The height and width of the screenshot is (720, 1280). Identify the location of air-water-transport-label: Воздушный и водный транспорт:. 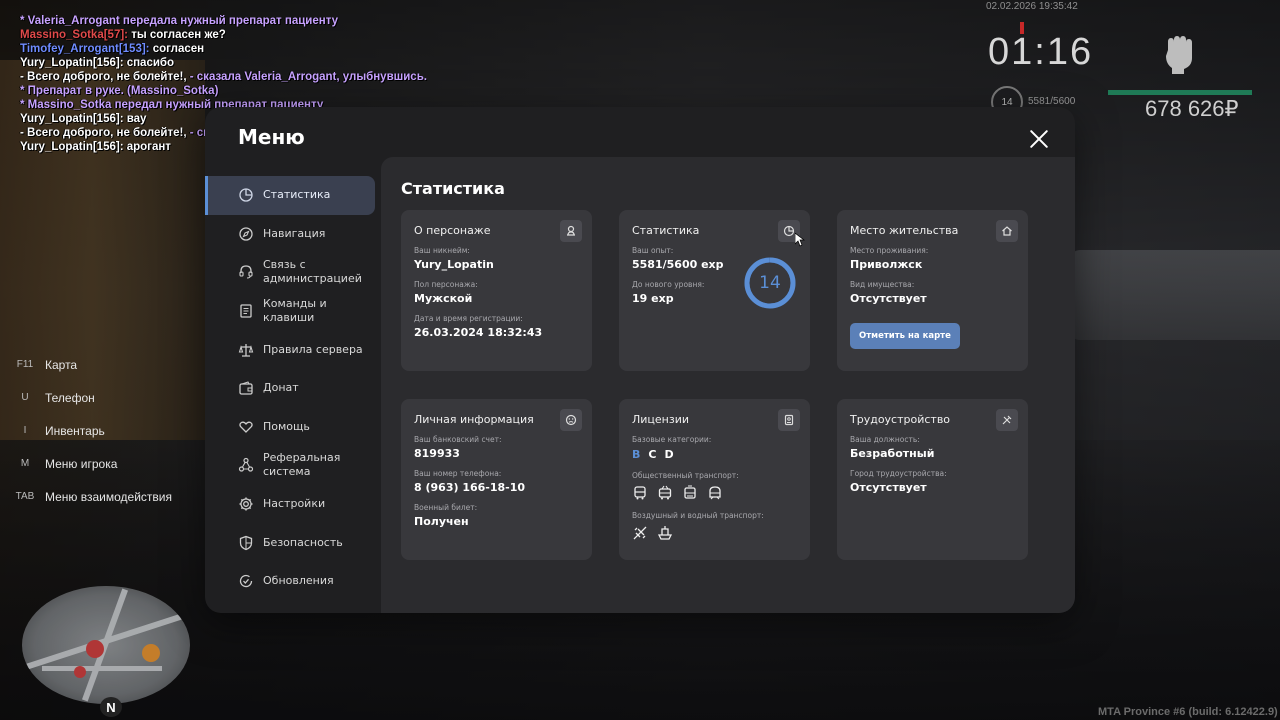
(698, 515).